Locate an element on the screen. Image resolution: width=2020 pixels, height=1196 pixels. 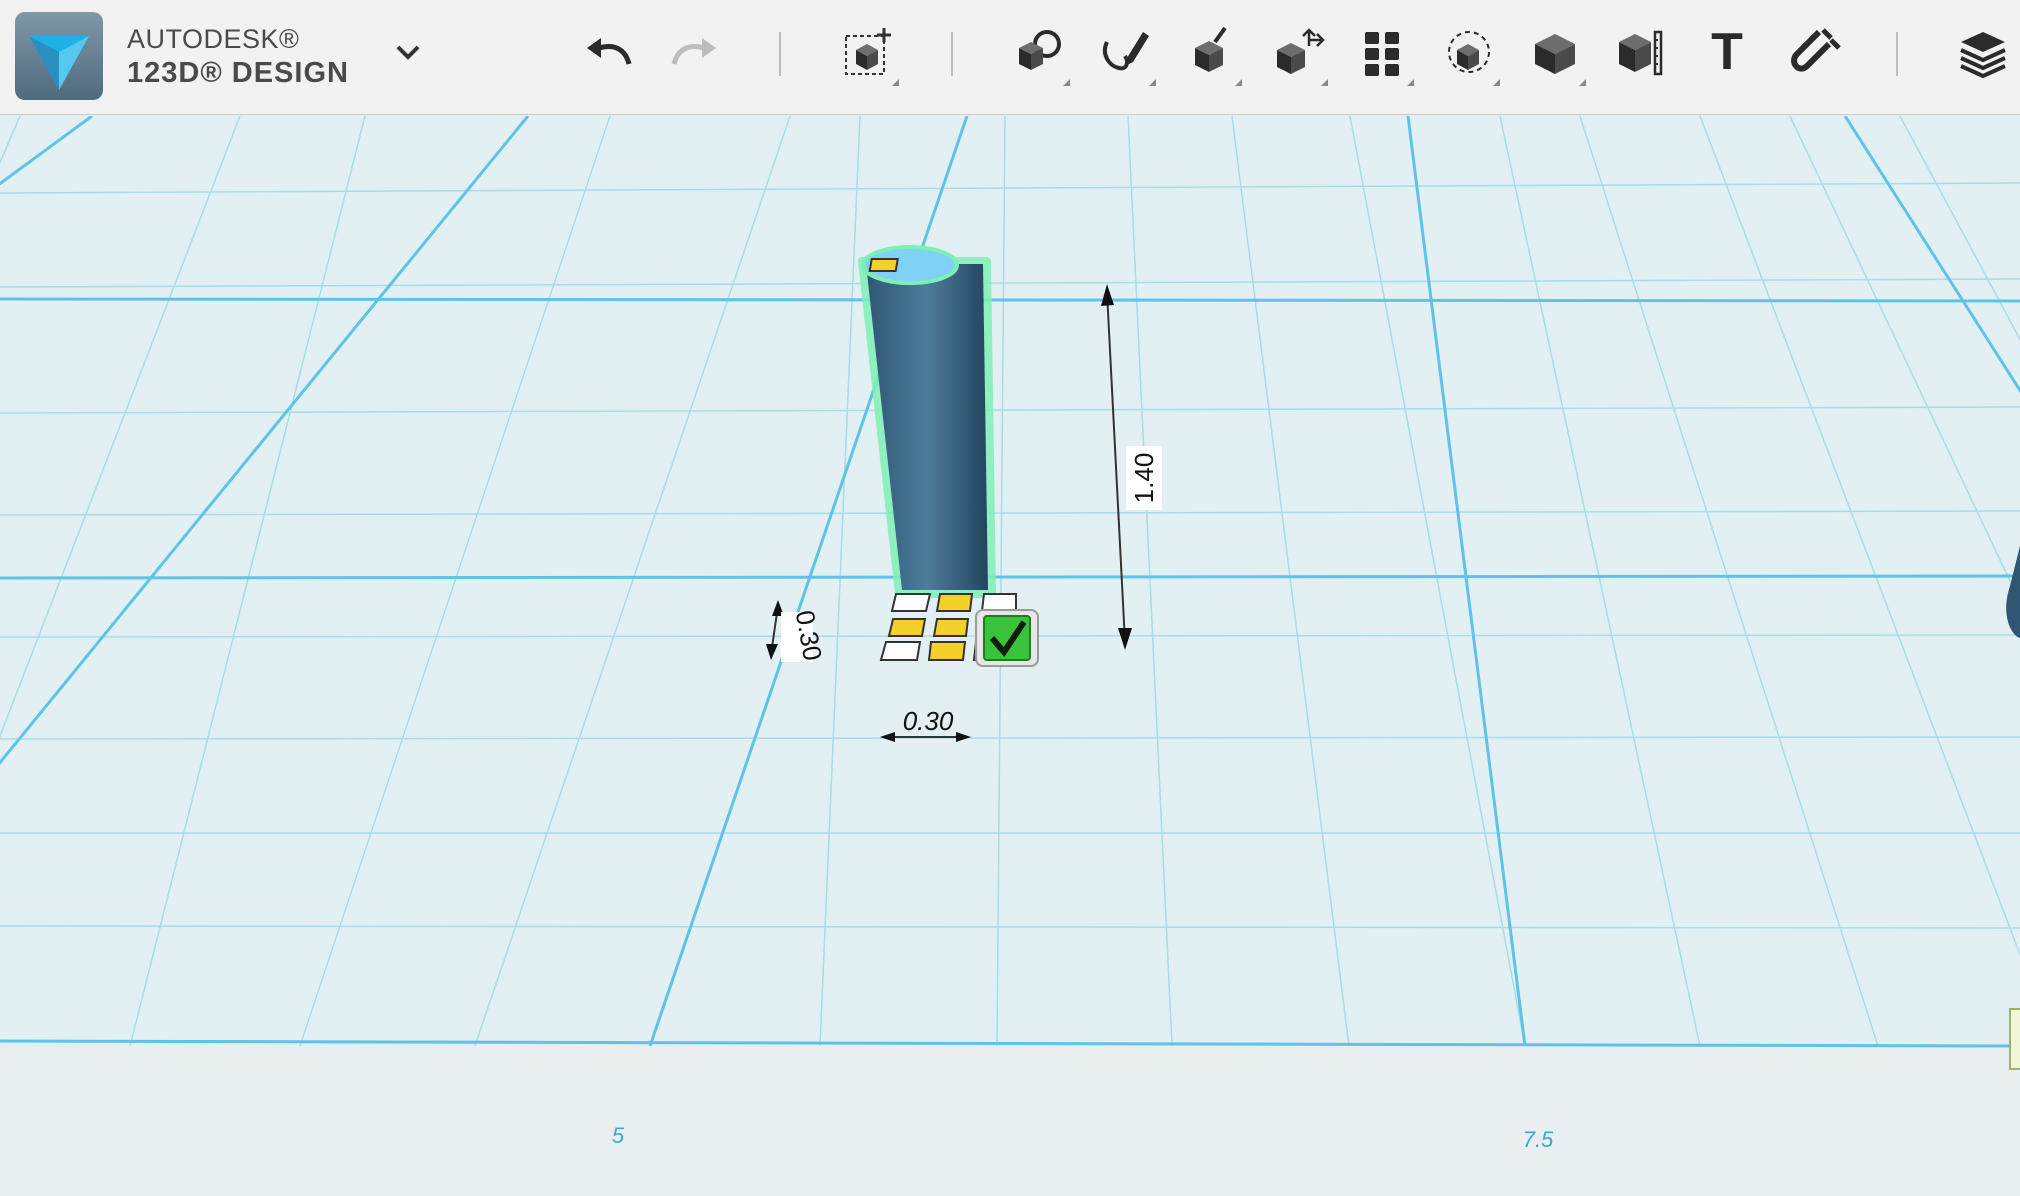
grouping-button is located at coordinates (1469, 53).